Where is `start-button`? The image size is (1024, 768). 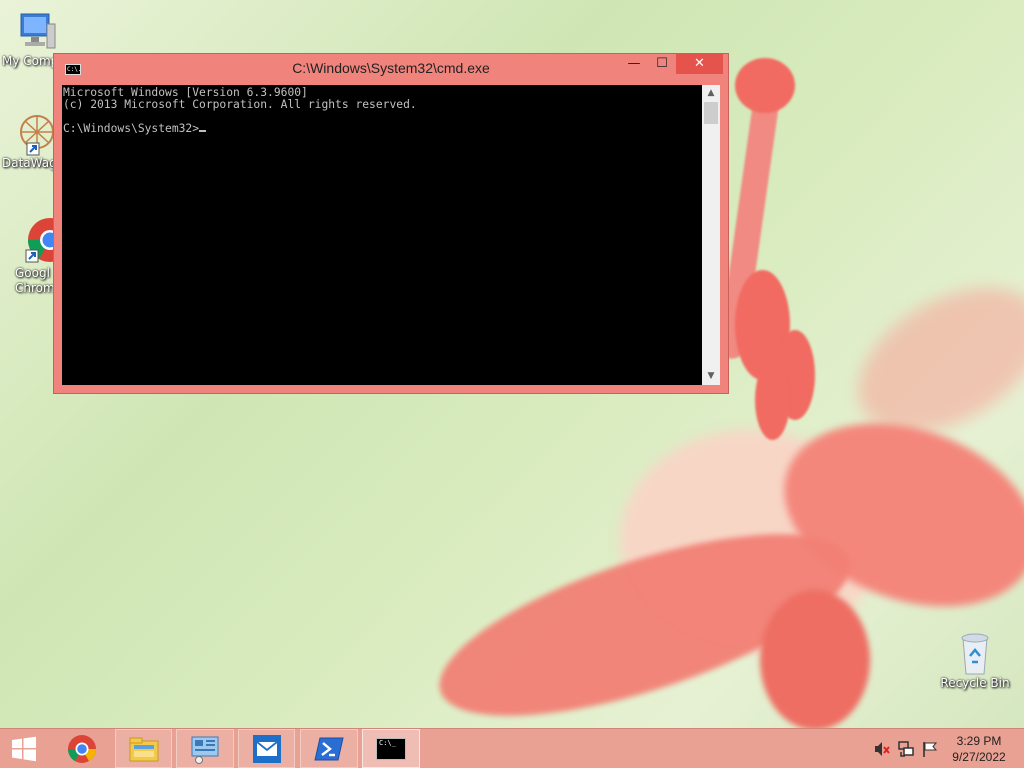 start-button is located at coordinates (24, 748).